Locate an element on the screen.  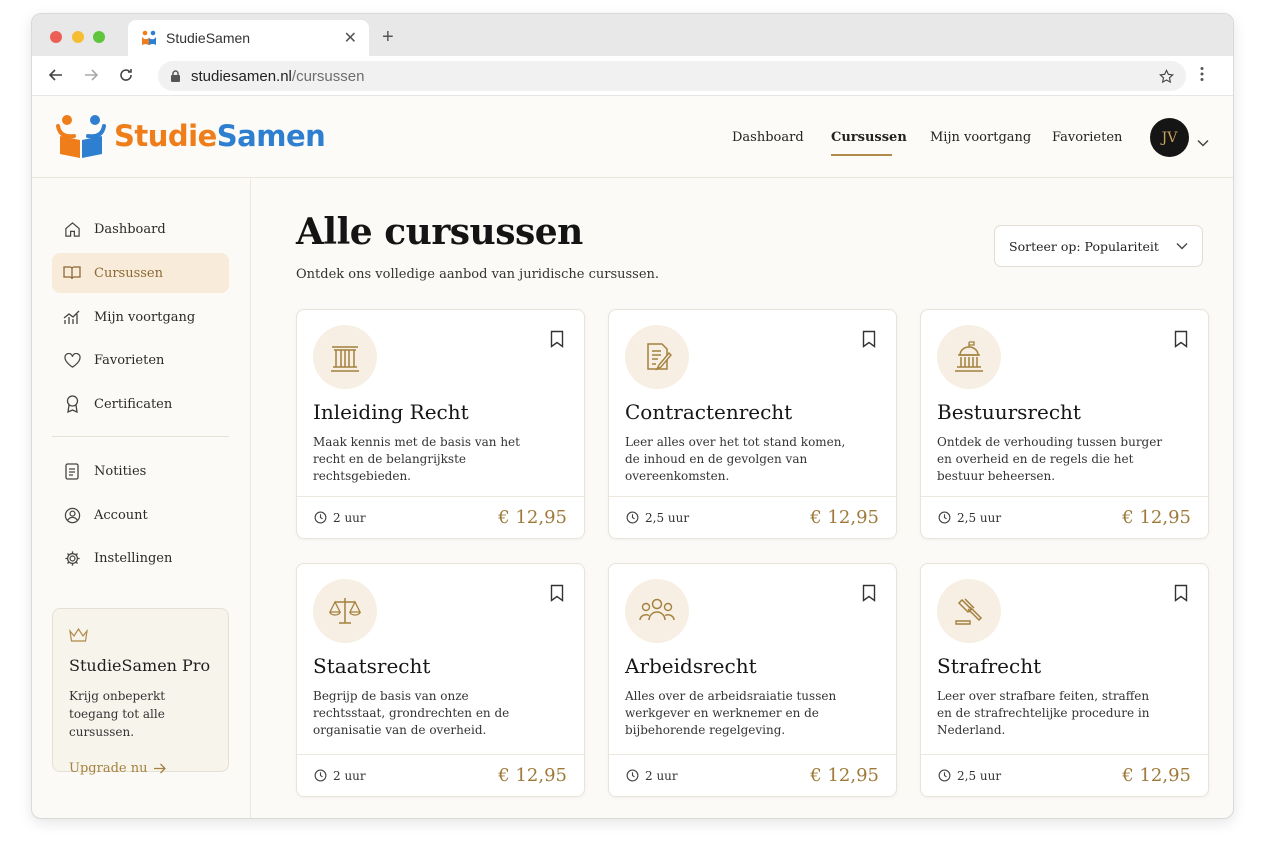
sidebar-item-label: Dashboard is located at coordinates (130, 229).